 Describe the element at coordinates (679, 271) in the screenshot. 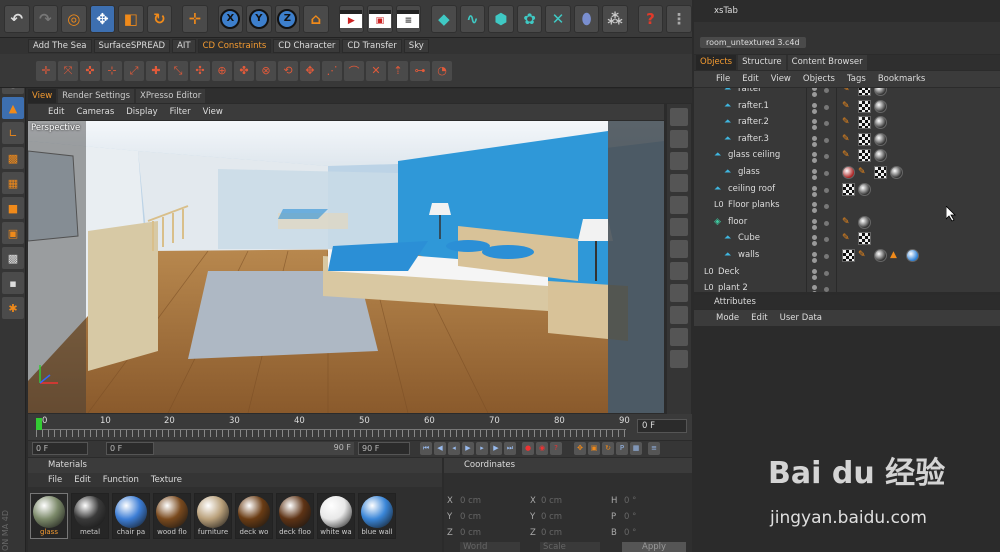

I see `wire-icon` at that location.